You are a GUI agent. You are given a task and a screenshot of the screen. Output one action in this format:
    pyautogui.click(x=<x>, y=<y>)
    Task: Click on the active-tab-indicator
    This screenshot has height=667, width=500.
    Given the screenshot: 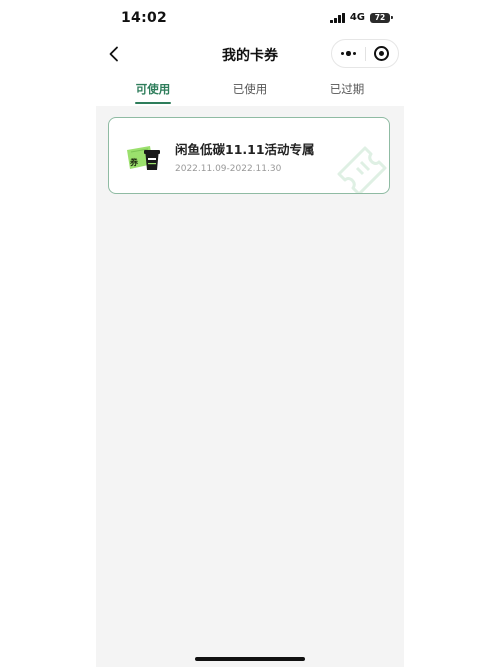 What is the action you would take?
    pyautogui.click(x=153, y=103)
    